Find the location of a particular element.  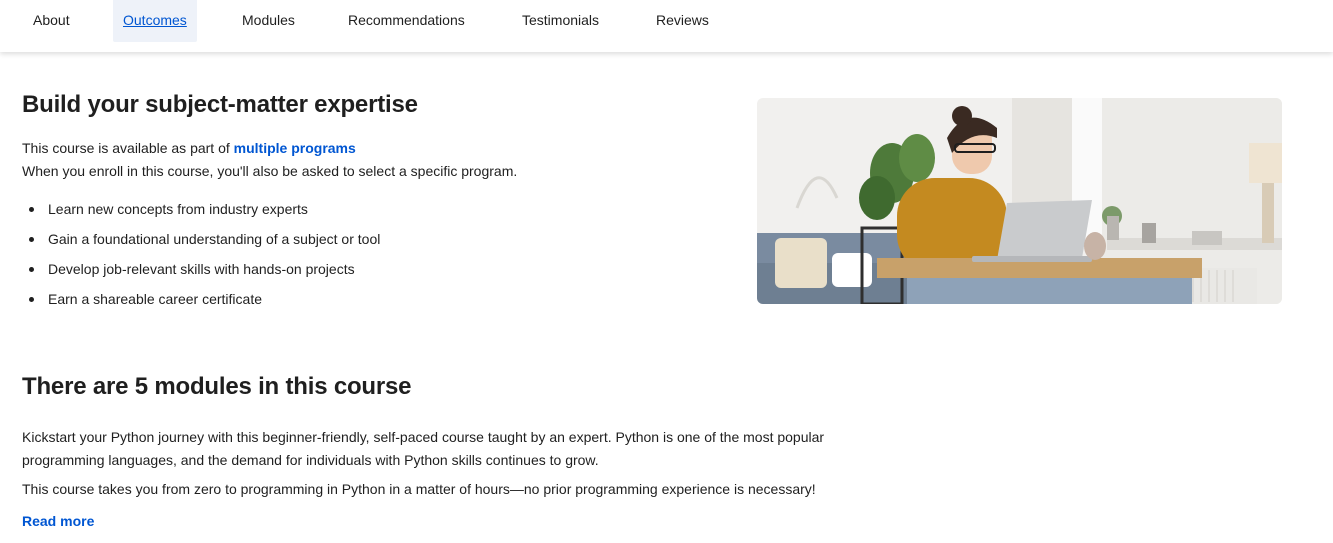

tab-testimonials: Testimonials is located at coordinates (560, 21).